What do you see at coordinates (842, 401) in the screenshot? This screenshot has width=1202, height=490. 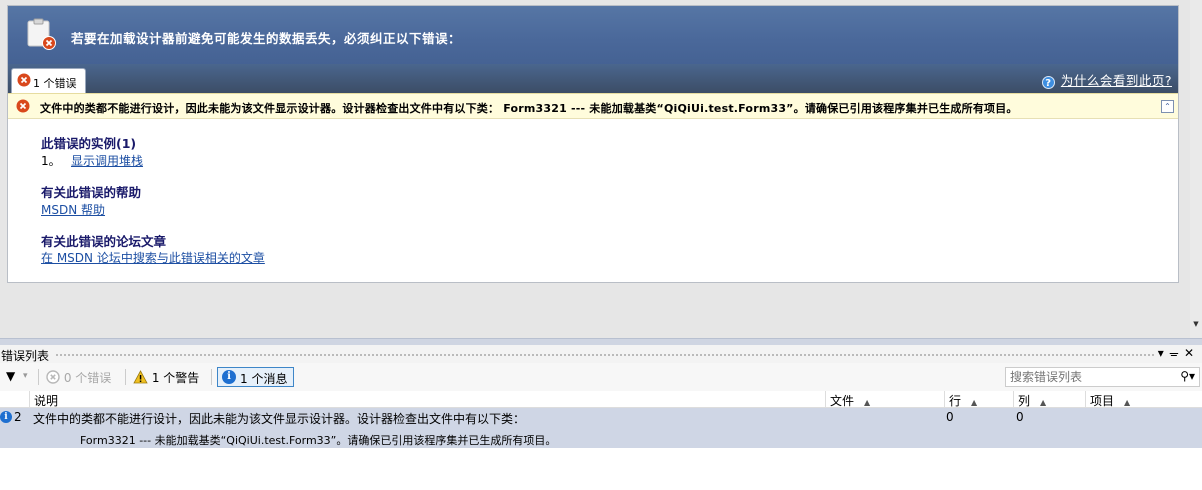 I see `column-file-label: 文件` at bounding box center [842, 401].